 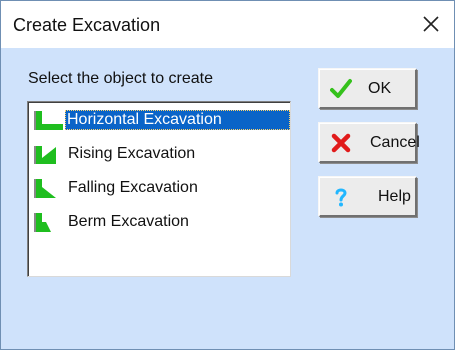 What do you see at coordinates (368, 197) in the screenshot?
I see `help-button: Help` at bounding box center [368, 197].